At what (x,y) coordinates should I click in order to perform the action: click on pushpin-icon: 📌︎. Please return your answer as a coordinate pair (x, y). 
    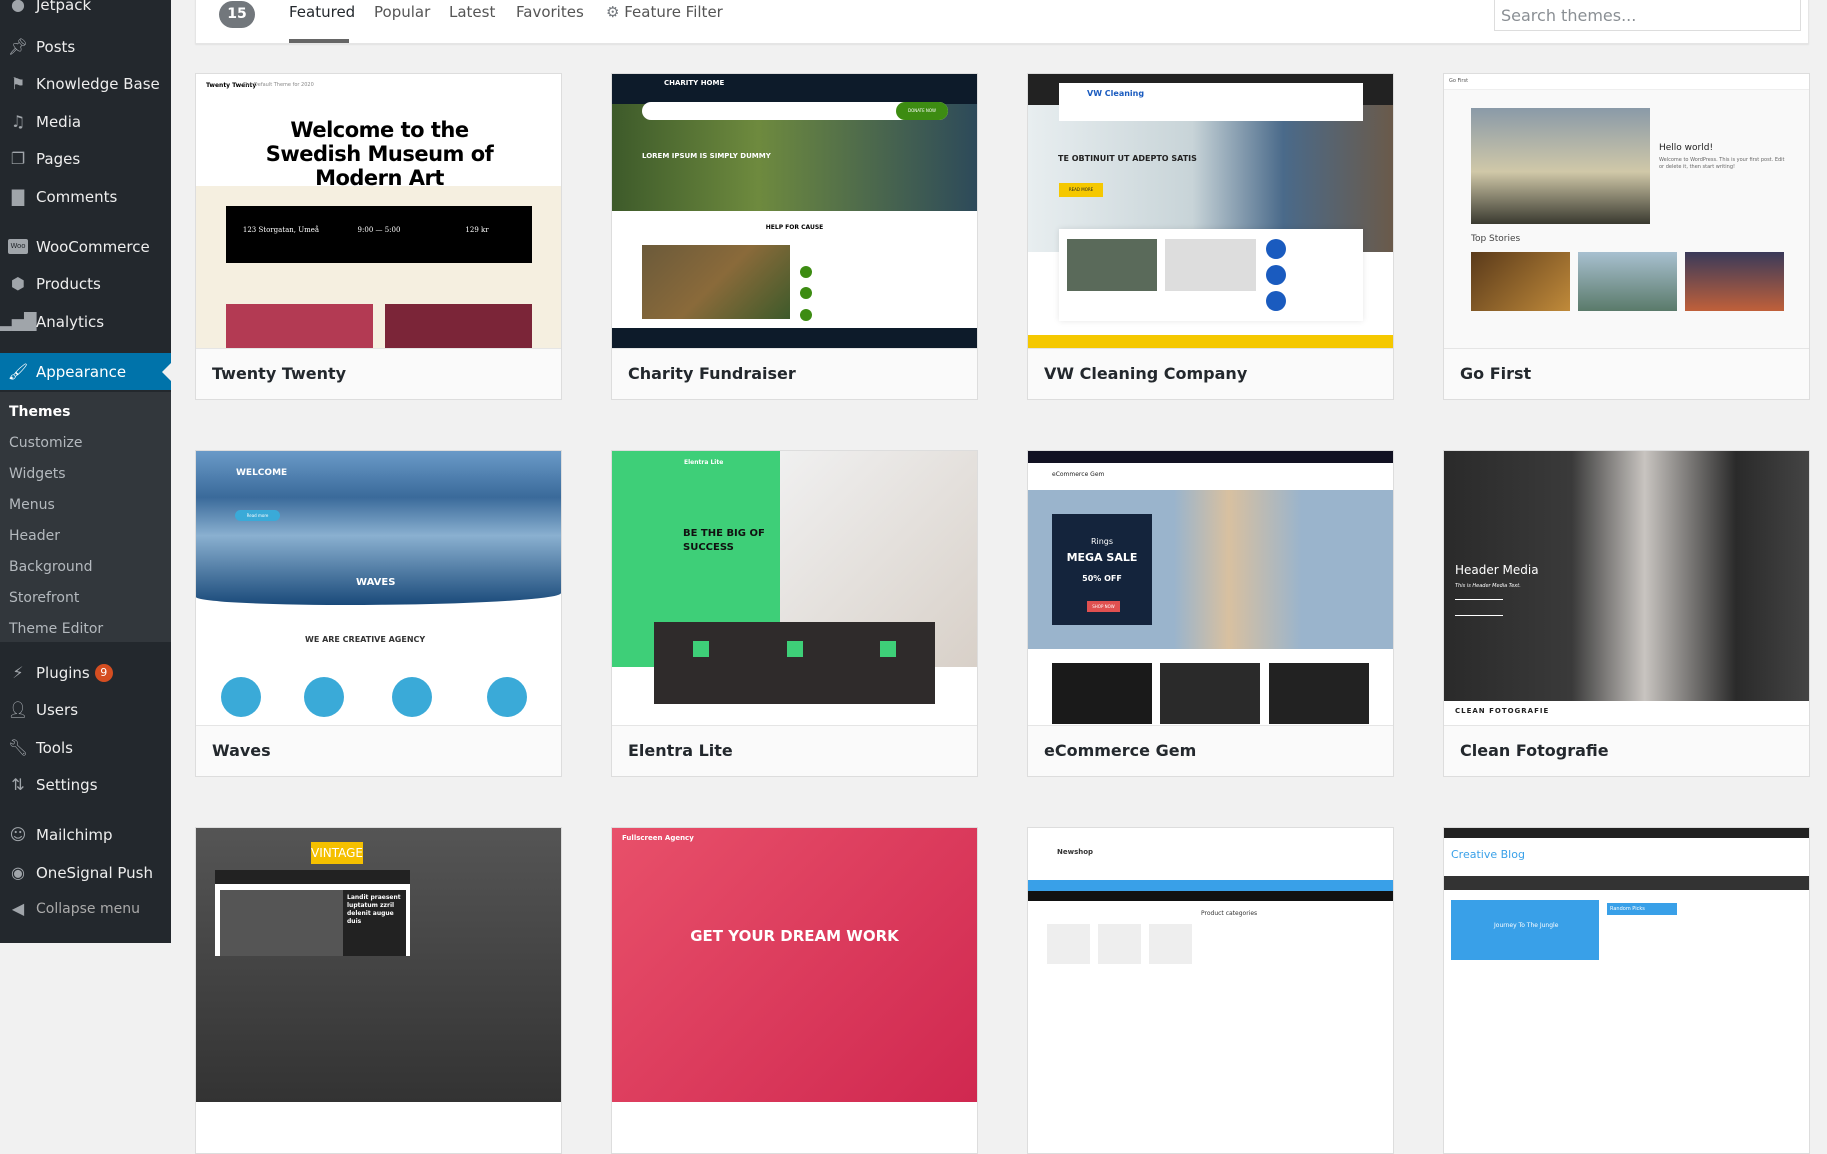
    Looking at the image, I should click on (18, 46).